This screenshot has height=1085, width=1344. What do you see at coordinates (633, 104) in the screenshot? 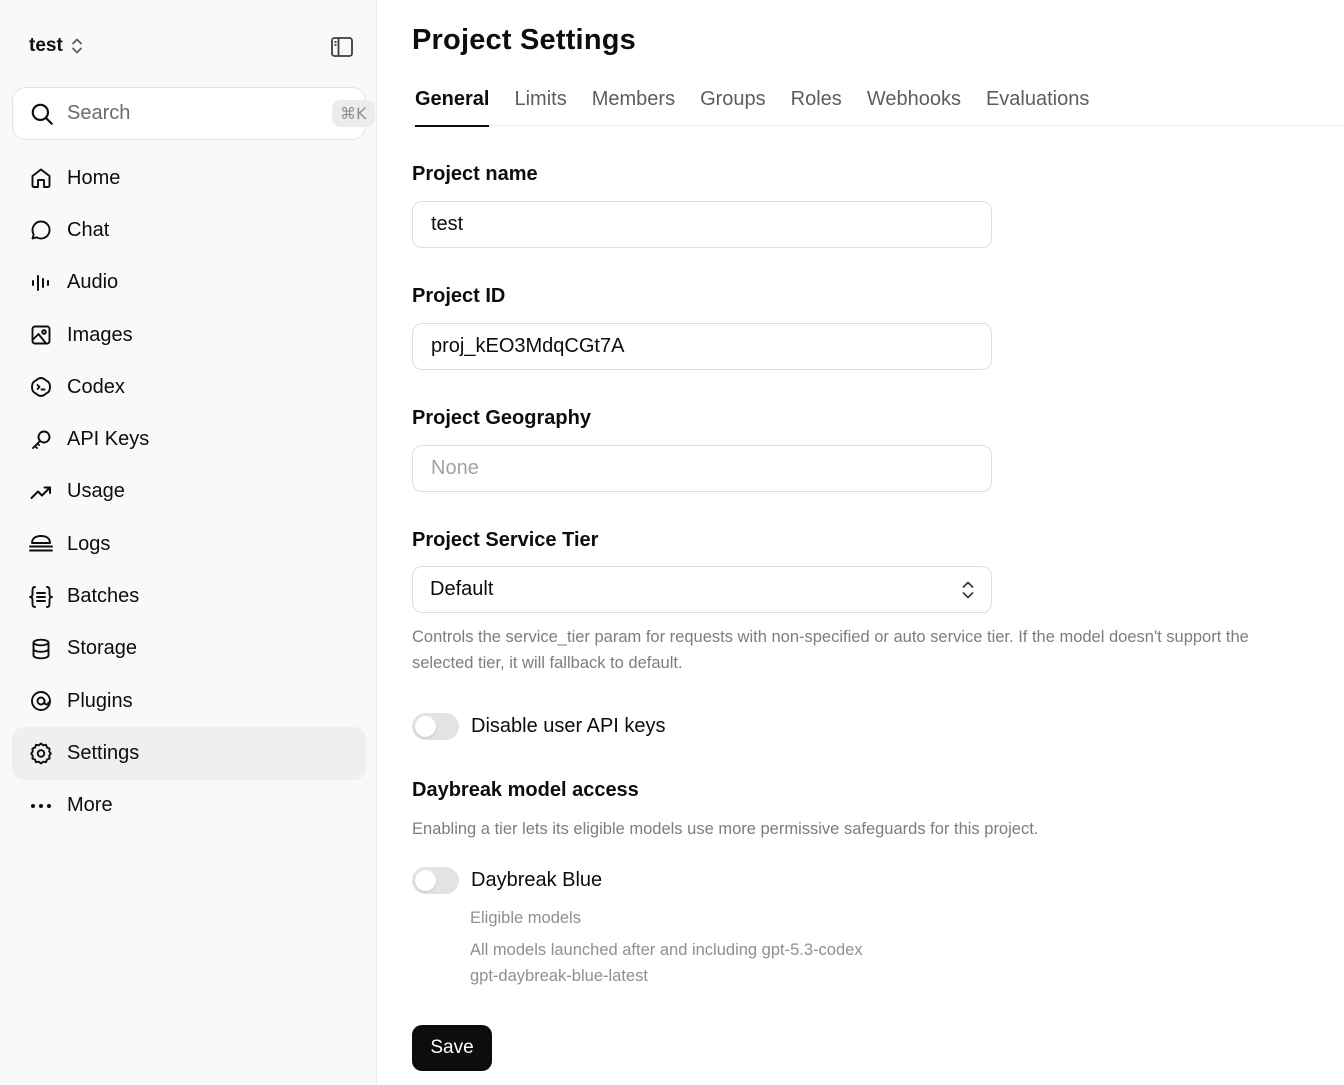
I see `tab-members: Members` at bounding box center [633, 104].